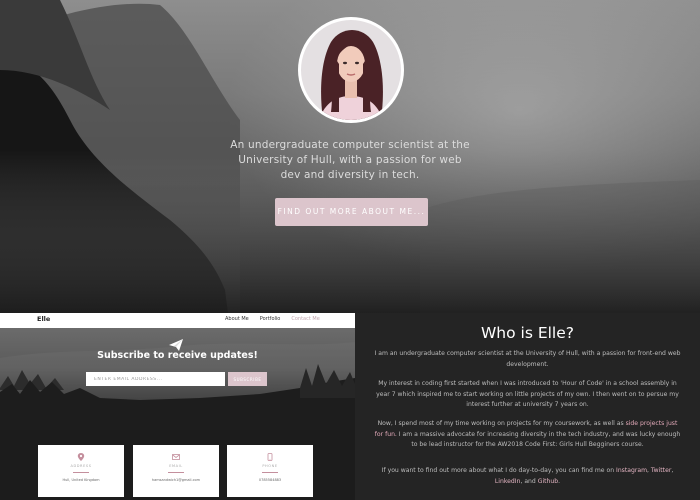 The width and height of the screenshot is (700, 500). Describe the element at coordinates (631, 470) in the screenshot. I see `instagram-link: Instagram` at that location.